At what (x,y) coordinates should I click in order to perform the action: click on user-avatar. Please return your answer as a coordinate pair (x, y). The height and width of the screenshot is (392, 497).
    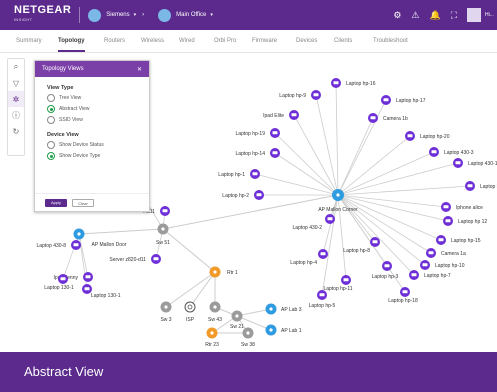
    Looking at the image, I should click on (474, 15).